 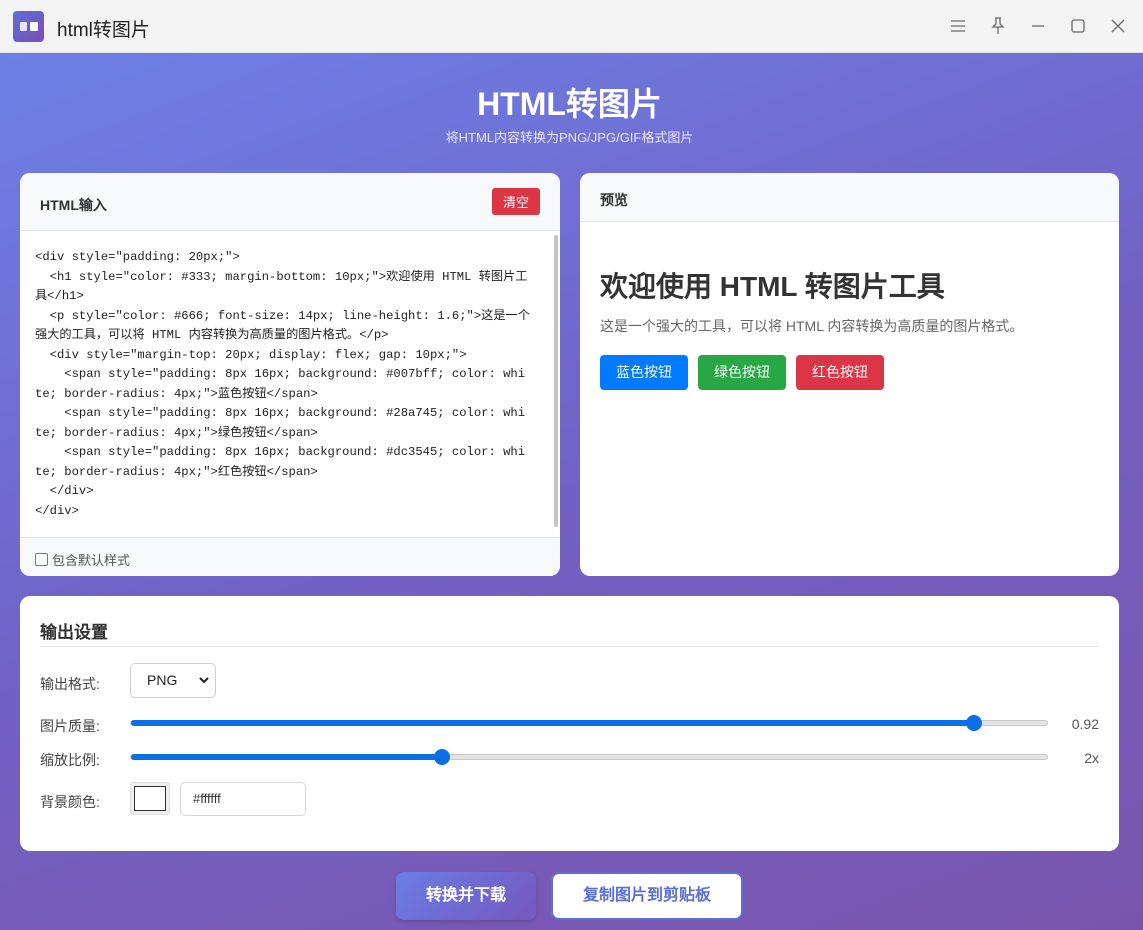 I want to click on include-default-styles-option: 包含默认样式, so click(x=82, y=559).